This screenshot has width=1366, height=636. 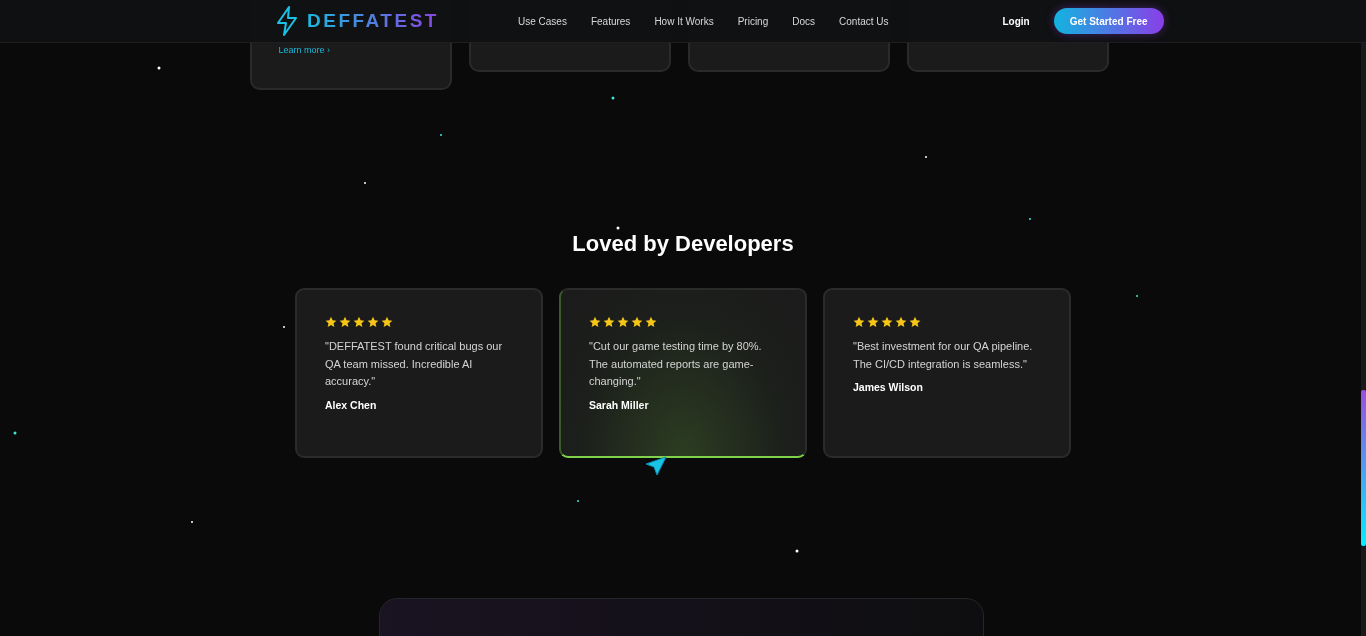 What do you see at coordinates (684, 21) in the screenshot?
I see `nav-link: How It Works` at bounding box center [684, 21].